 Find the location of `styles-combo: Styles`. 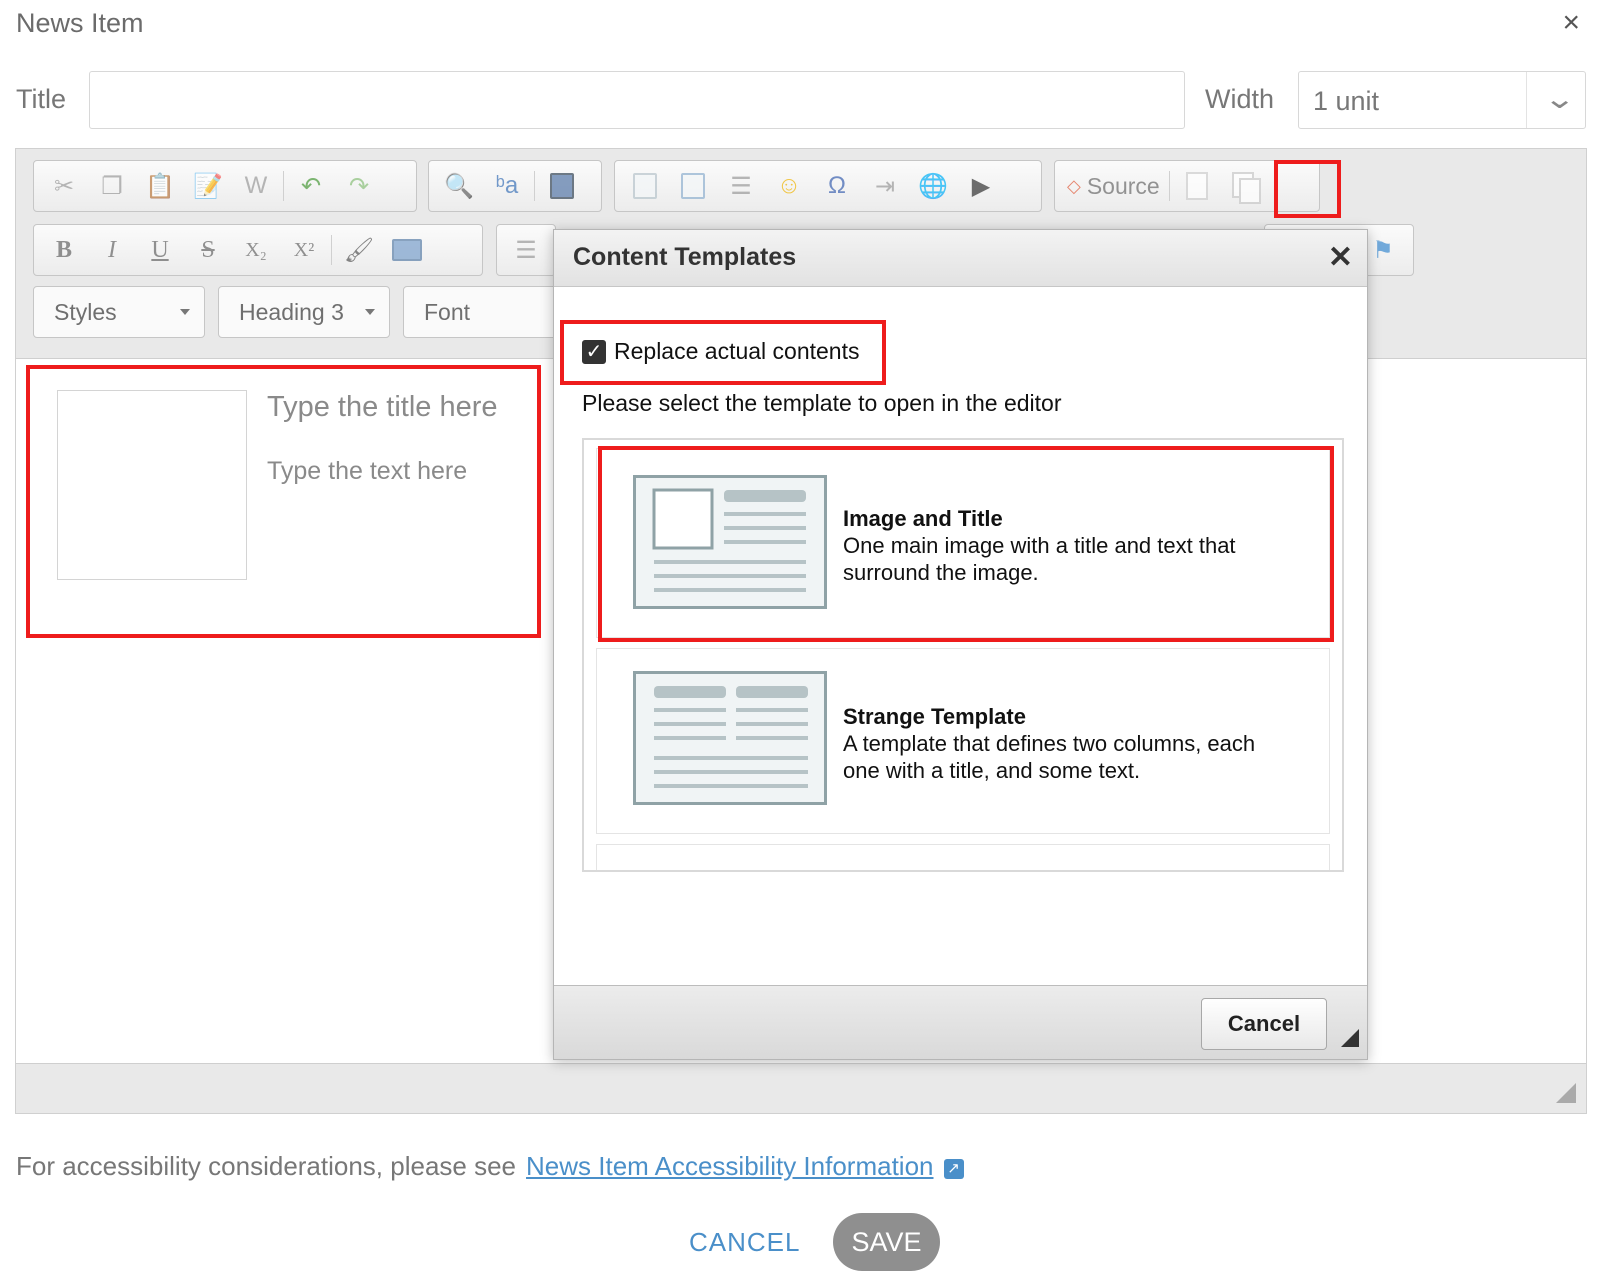

styles-combo: Styles is located at coordinates (119, 312).